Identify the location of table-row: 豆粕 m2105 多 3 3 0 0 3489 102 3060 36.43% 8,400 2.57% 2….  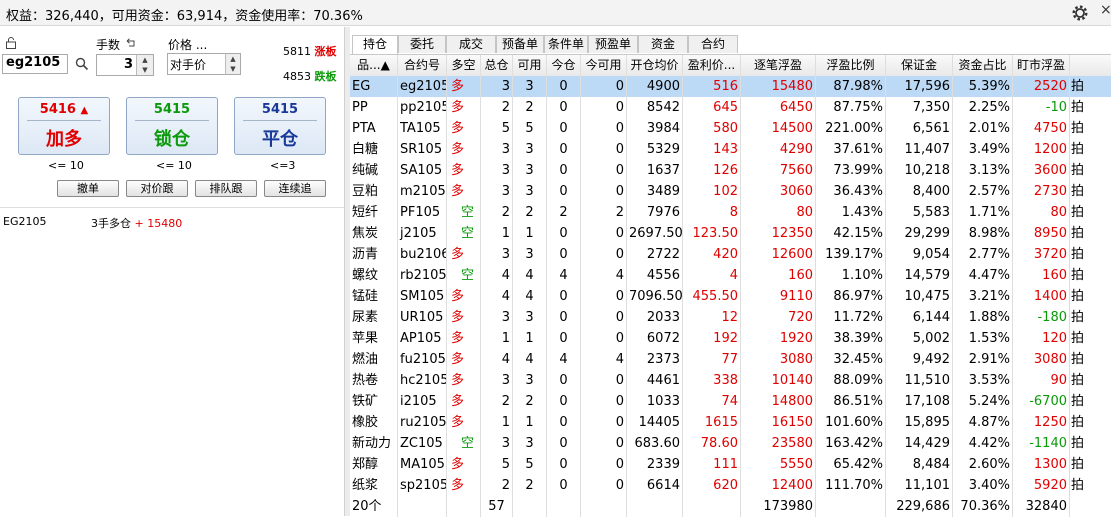
(730, 191).